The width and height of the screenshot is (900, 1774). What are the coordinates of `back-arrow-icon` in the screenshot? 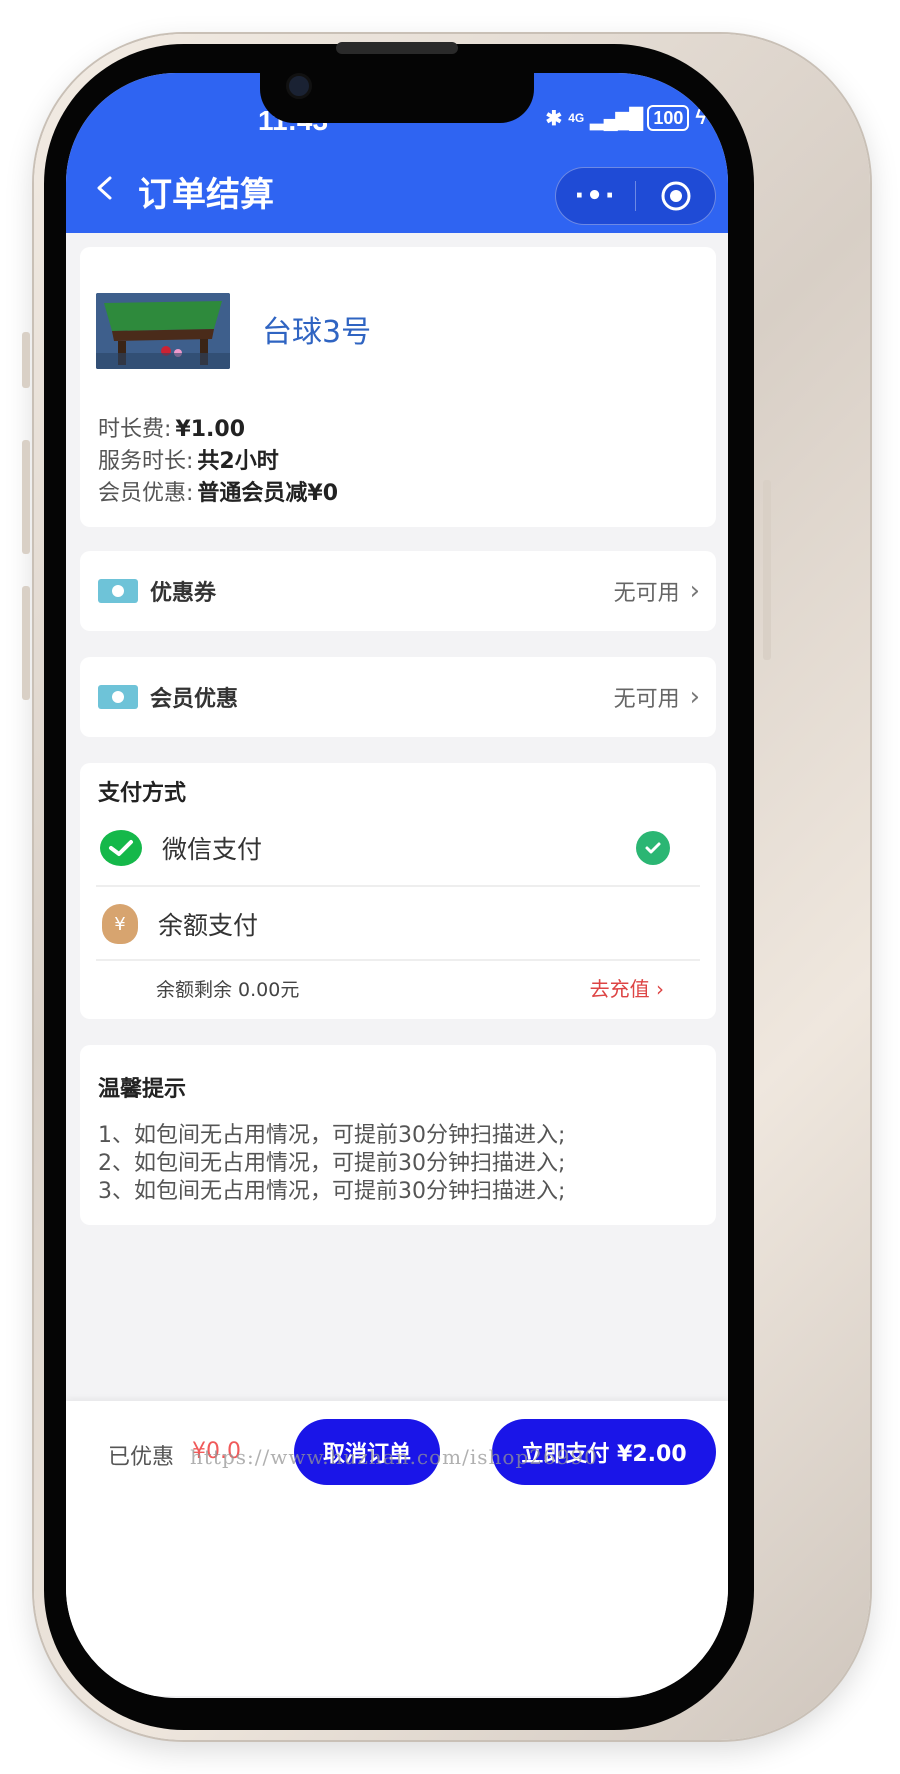 It's located at (105, 188).